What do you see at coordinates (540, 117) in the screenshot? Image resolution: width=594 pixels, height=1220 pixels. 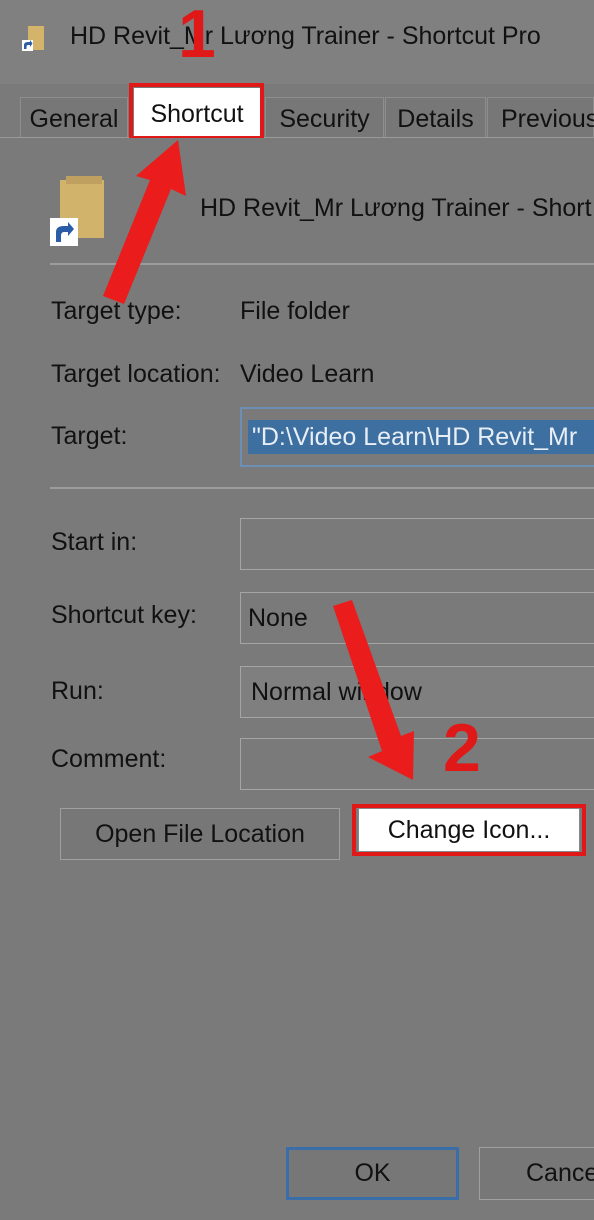 I see `tab-previous: Previous` at bounding box center [540, 117].